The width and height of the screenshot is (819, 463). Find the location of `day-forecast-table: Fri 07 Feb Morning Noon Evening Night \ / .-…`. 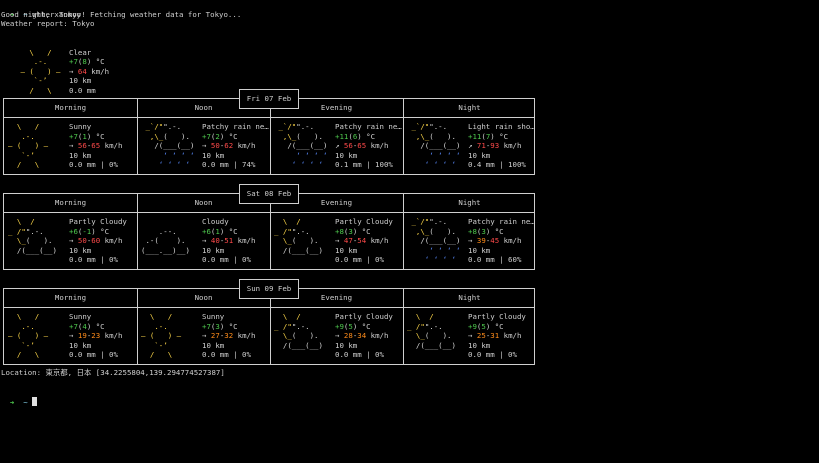

day-forecast-table: Fri 07 Feb Morning Noon Evening Night \ / .-… is located at coordinates (269, 132).